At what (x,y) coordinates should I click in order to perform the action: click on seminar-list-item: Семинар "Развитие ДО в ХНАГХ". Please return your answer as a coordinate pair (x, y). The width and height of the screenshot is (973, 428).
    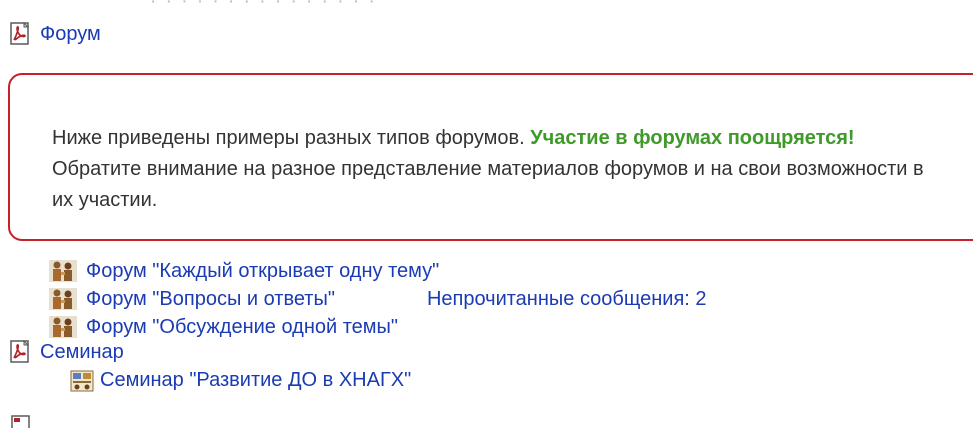
    Looking at the image, I should click on (240, 380).